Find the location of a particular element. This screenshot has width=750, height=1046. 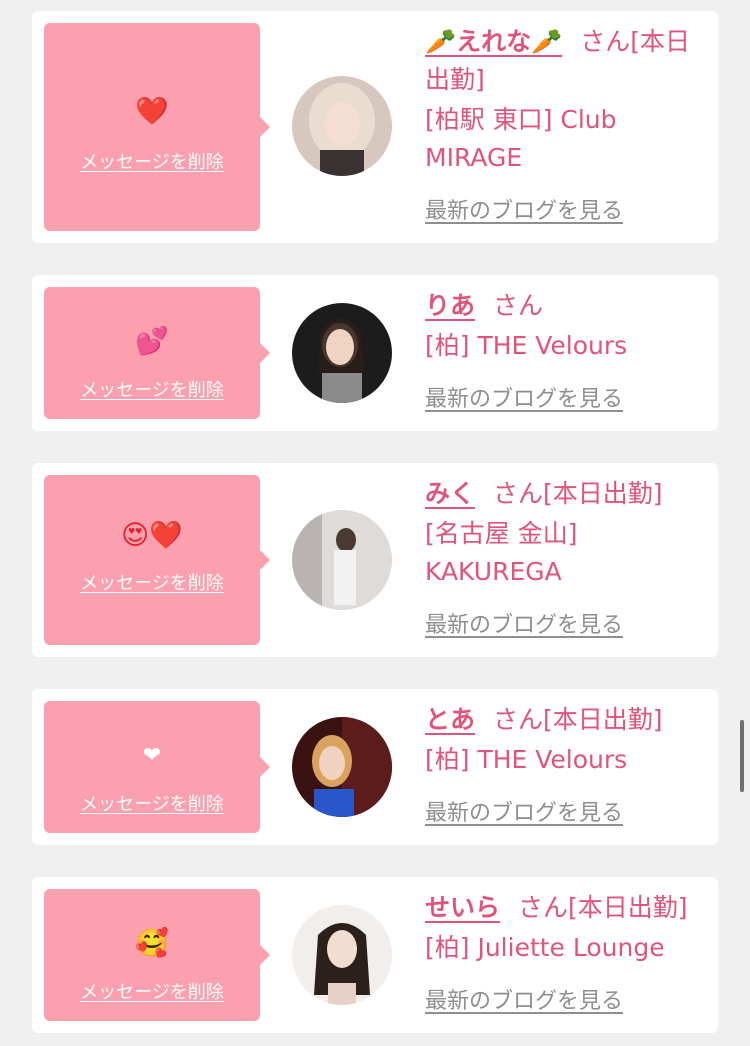

cast-name-link: 🥕えれな🥕 is located at coordinates (493, 41).